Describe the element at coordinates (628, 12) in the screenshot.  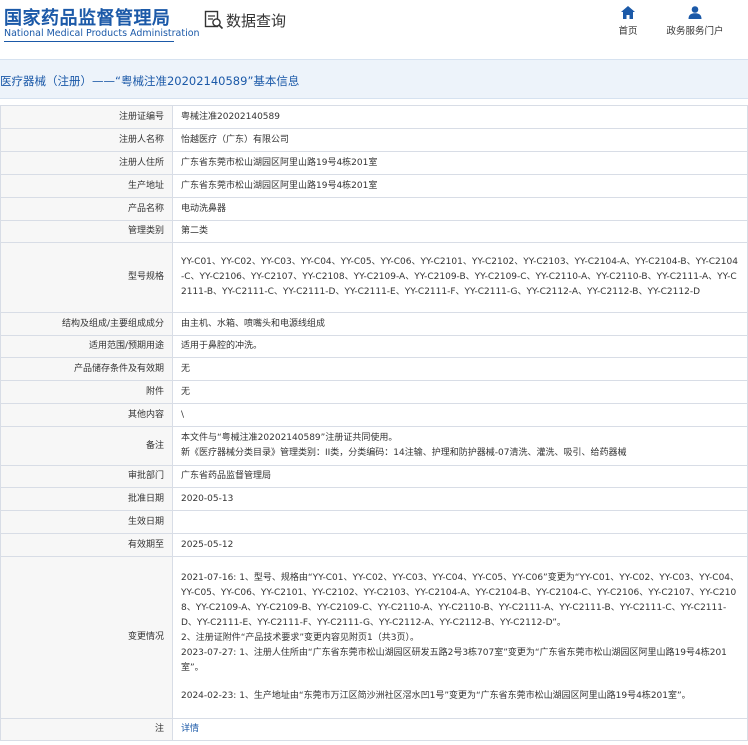
I see `home-icon` at that location.